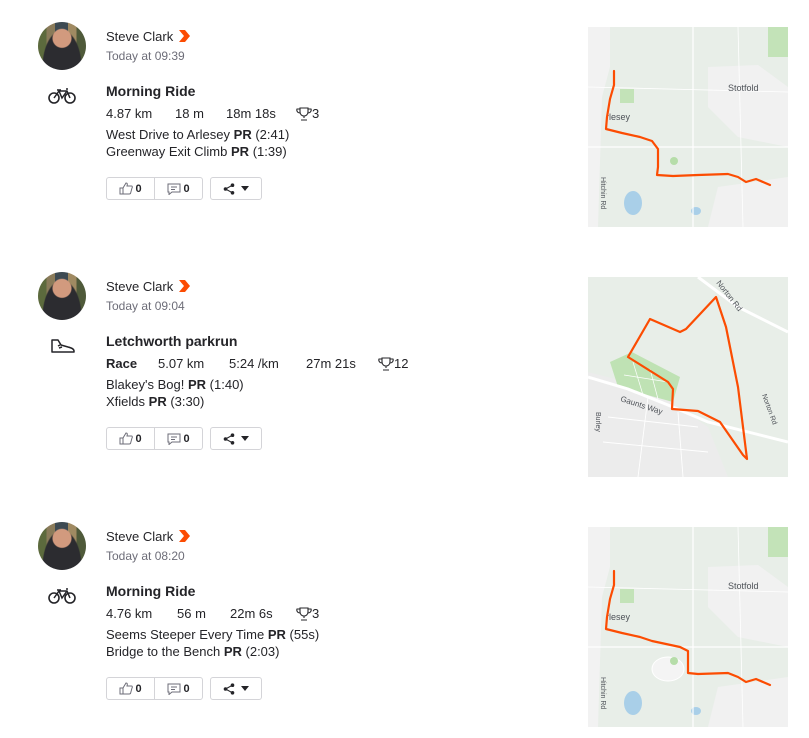  Describe the element at coordinates (185, 634) in the screenshot. I see `segment-name: Seems Steeper Every Time` at that location.